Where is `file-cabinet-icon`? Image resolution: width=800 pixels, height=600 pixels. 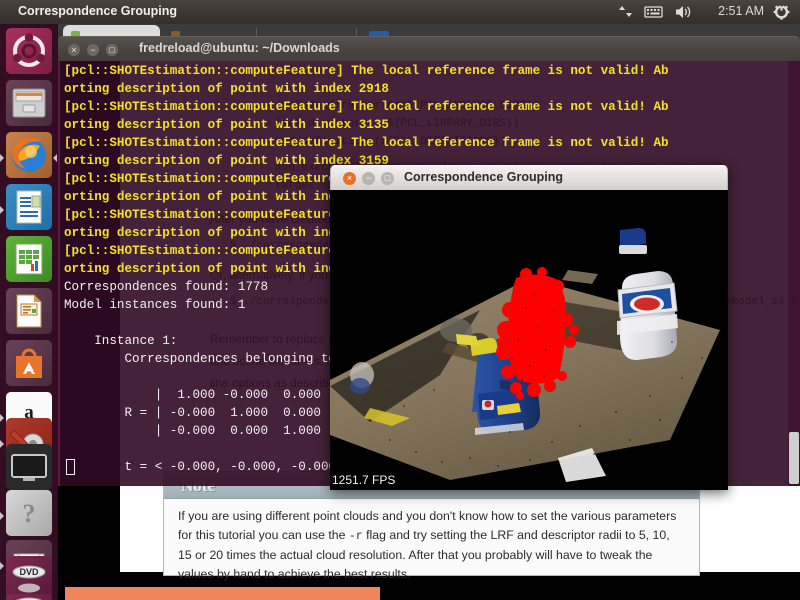 file-cabinet-icon is located at coordinates (29, 103).